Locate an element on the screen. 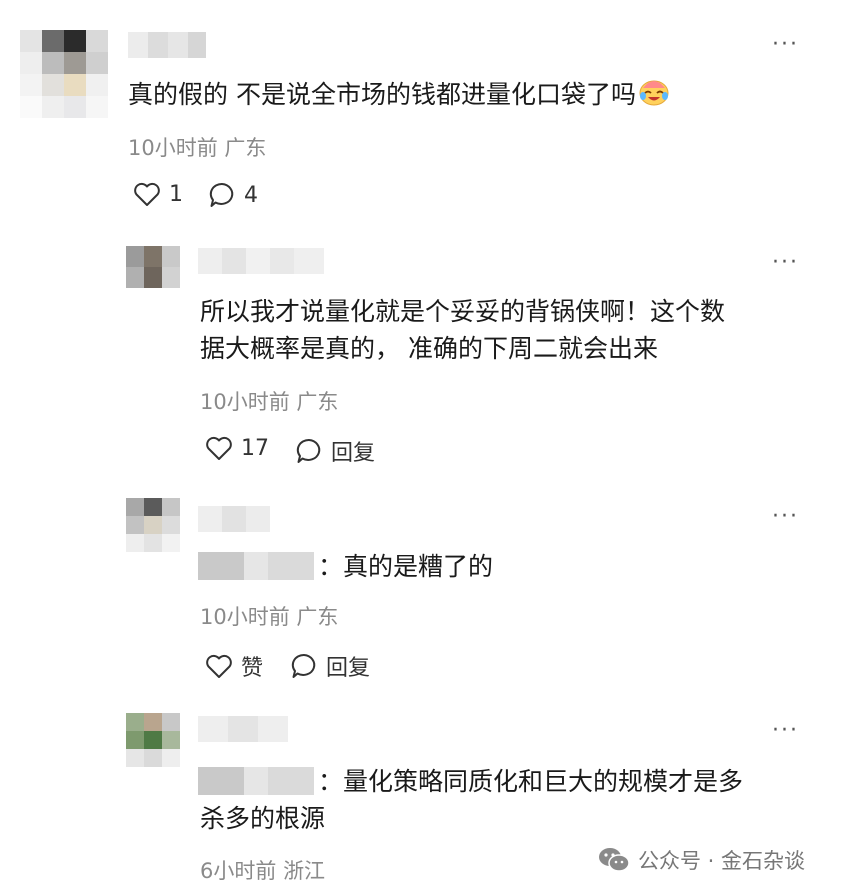  like-button: 1 is located at coordinates (158, 194).